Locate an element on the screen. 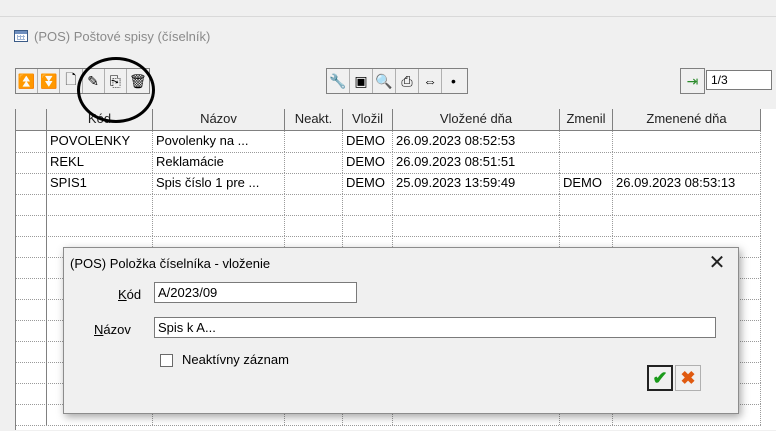  table-cell: POVOLENKY is located at coordinates (100, 141).